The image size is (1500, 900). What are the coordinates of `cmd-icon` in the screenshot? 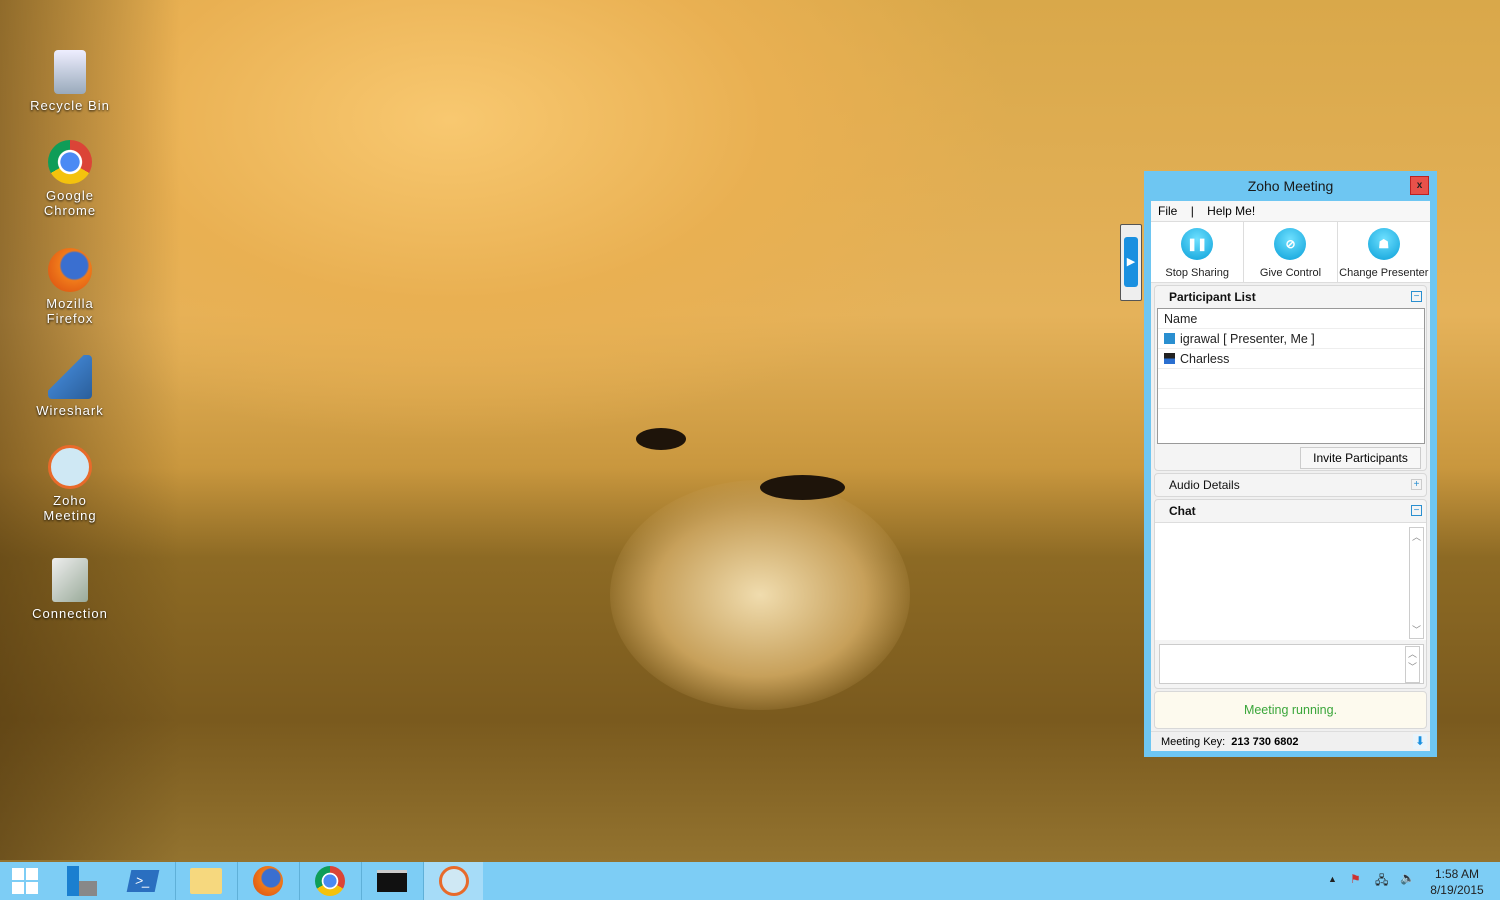 It's located at (391, 881).